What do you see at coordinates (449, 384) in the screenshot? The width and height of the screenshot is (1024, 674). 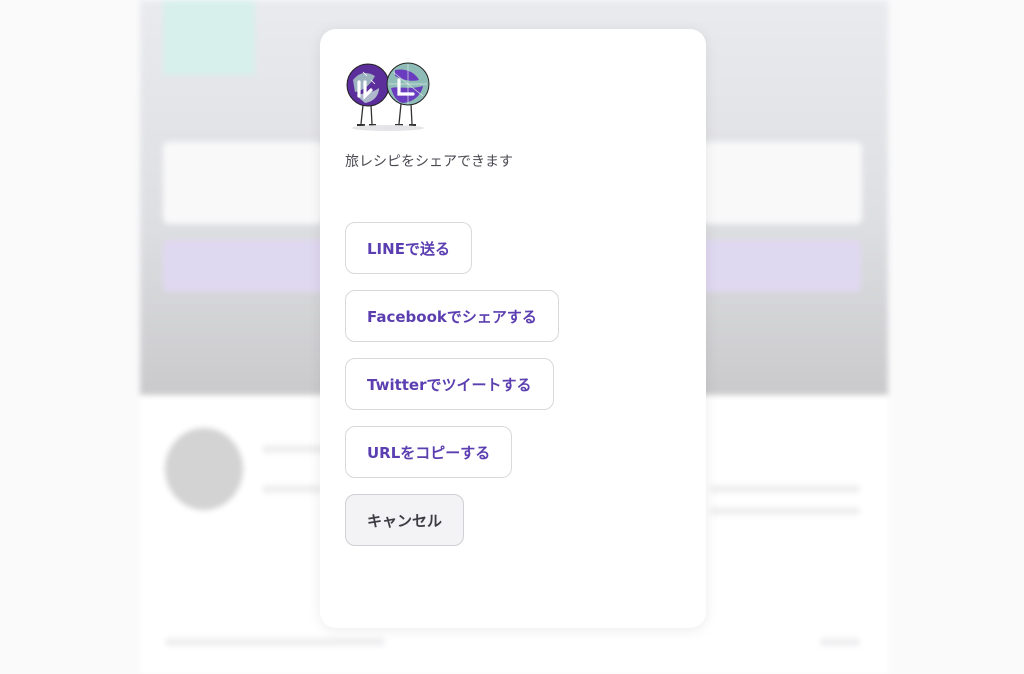 I see `twitter-share-button: Twitterでツイートする` at bounding box center [449, 384].